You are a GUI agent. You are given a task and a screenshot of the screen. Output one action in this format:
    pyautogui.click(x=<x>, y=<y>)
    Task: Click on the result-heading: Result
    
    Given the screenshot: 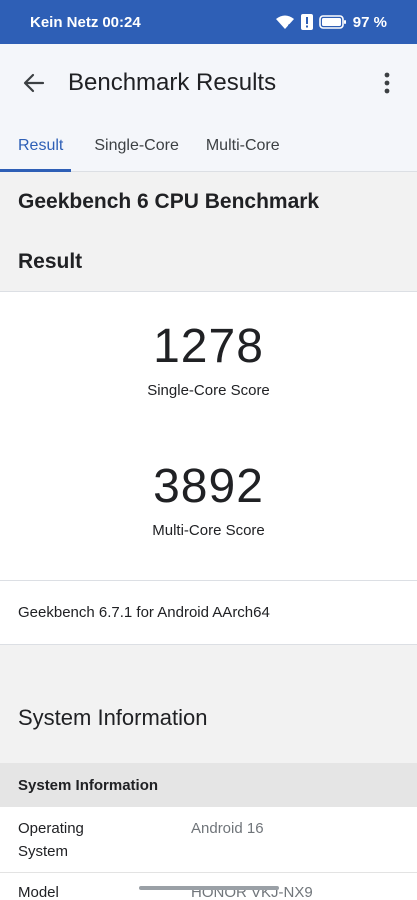 What is the action you would take?
    pyautogui.click(x=208, y=262)
    